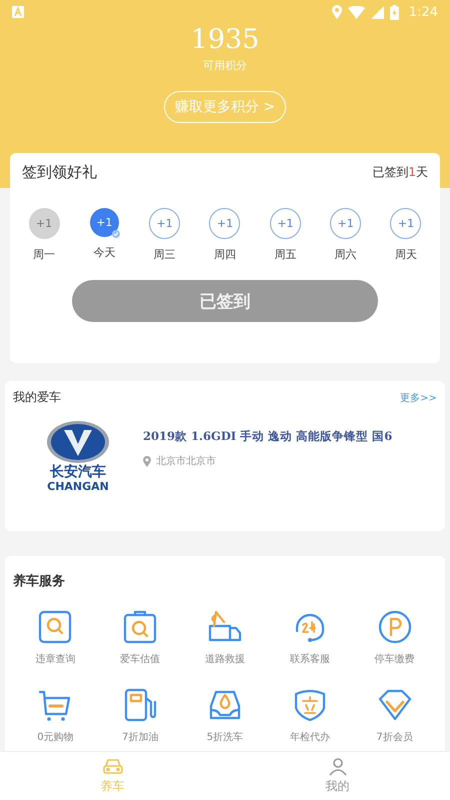  What do you see at coordinates (59, 172) in the screenshot?
I see `checkin-title: 签到领好礼` at bounding box center [59, 172].